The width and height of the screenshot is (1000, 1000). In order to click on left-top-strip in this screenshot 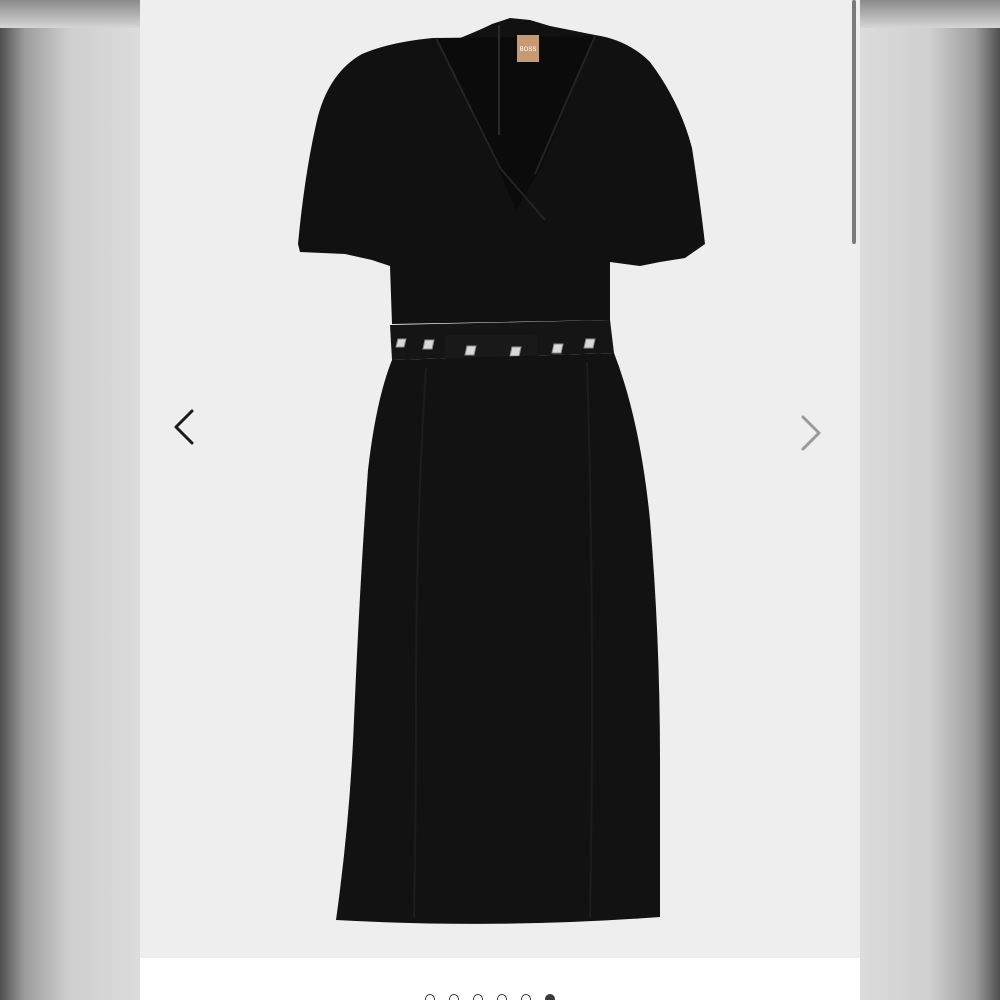, I will do `click(70, 14)`.